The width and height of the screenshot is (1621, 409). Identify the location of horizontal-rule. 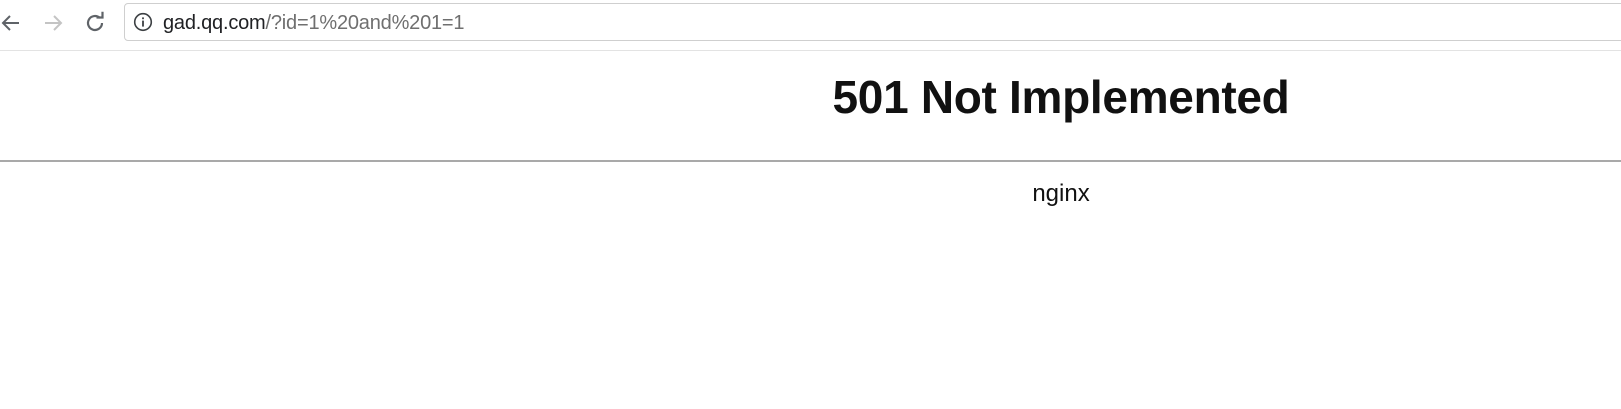
(810, 161).